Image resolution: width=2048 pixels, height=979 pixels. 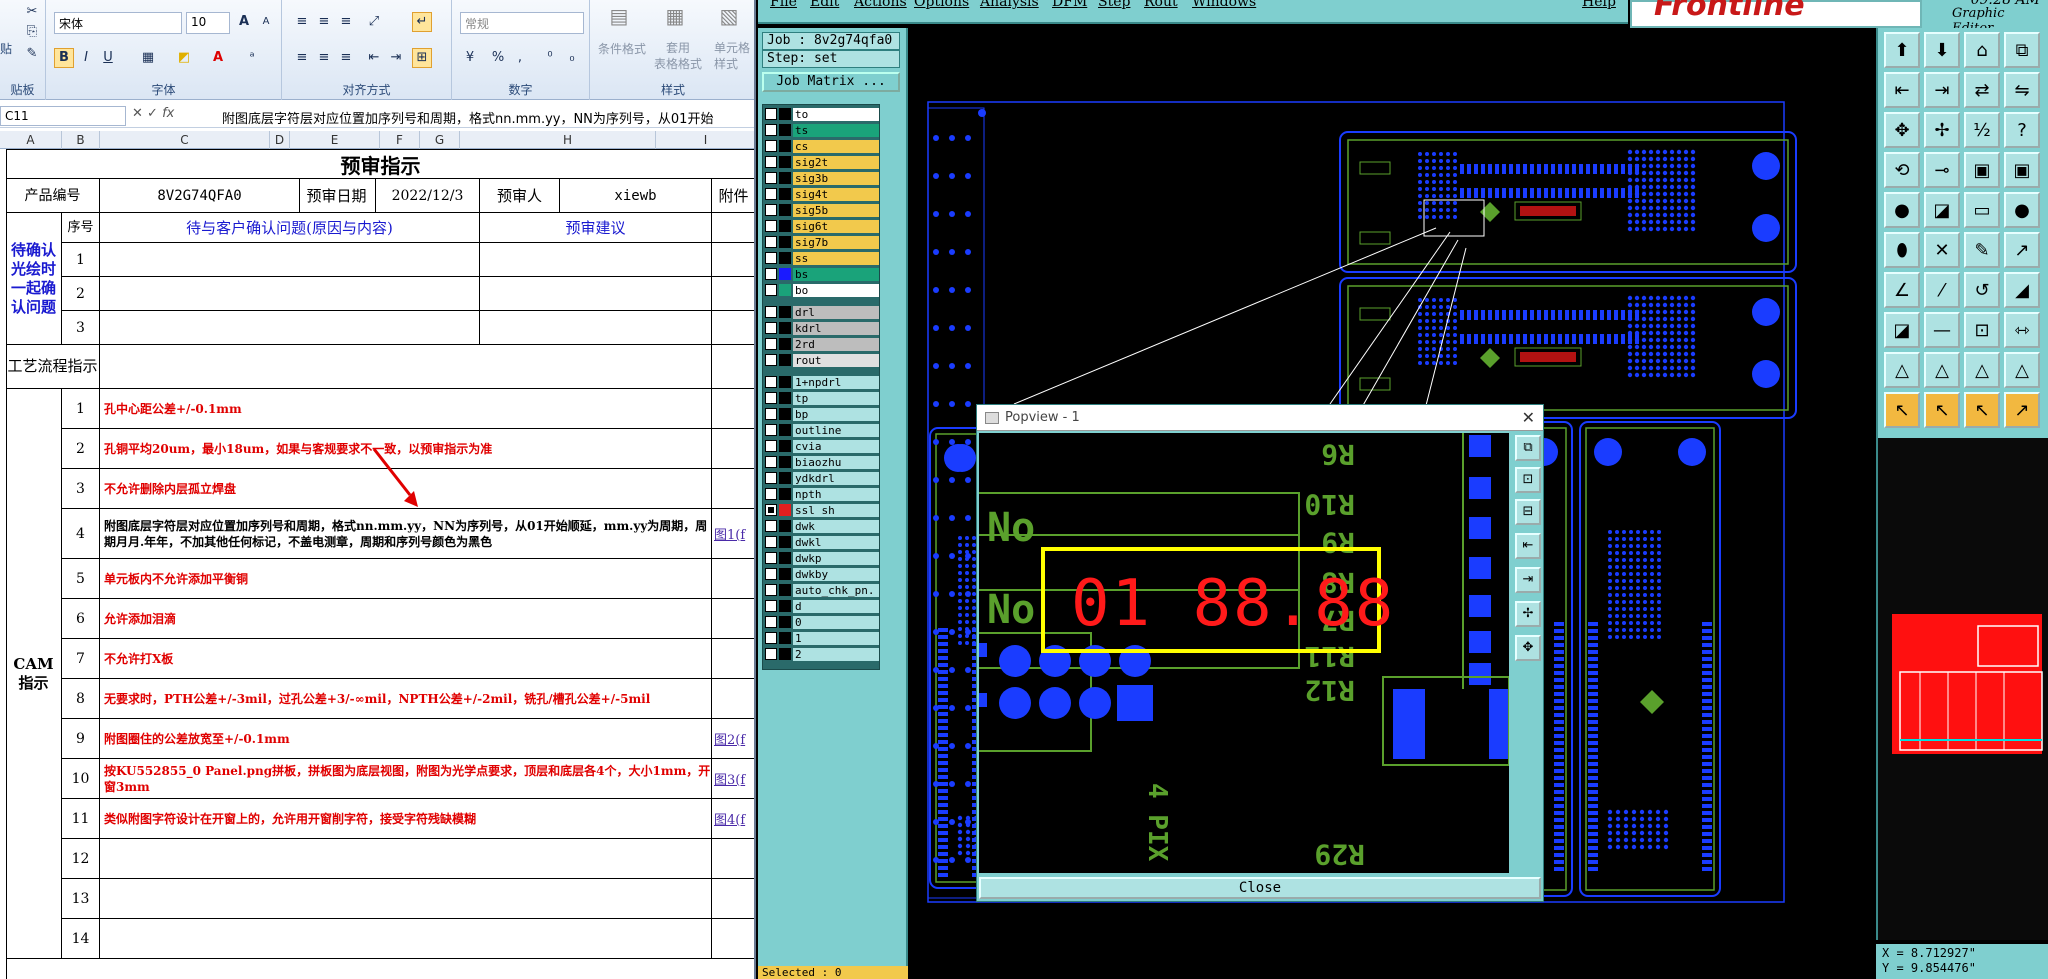 I want to click on tool-15-icon: ▣, so click(x=1982, y=170).